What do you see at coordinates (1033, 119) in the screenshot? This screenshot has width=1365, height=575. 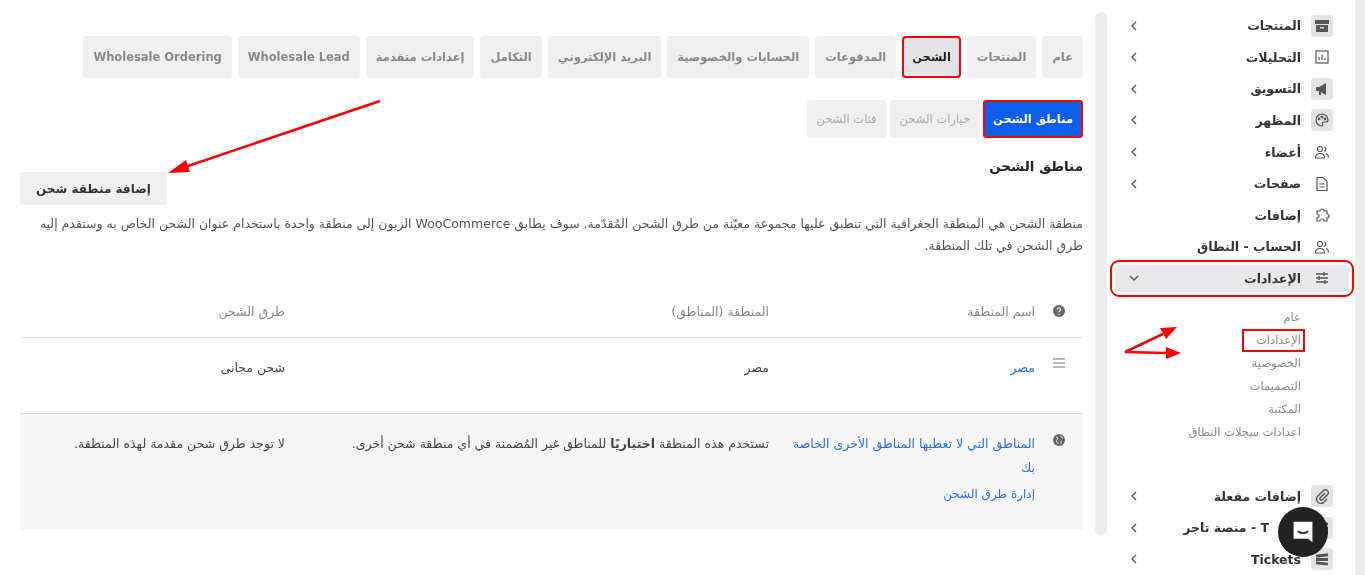 I see `section-tab: مناطق الشحن` at bounding box center [1033, 119].